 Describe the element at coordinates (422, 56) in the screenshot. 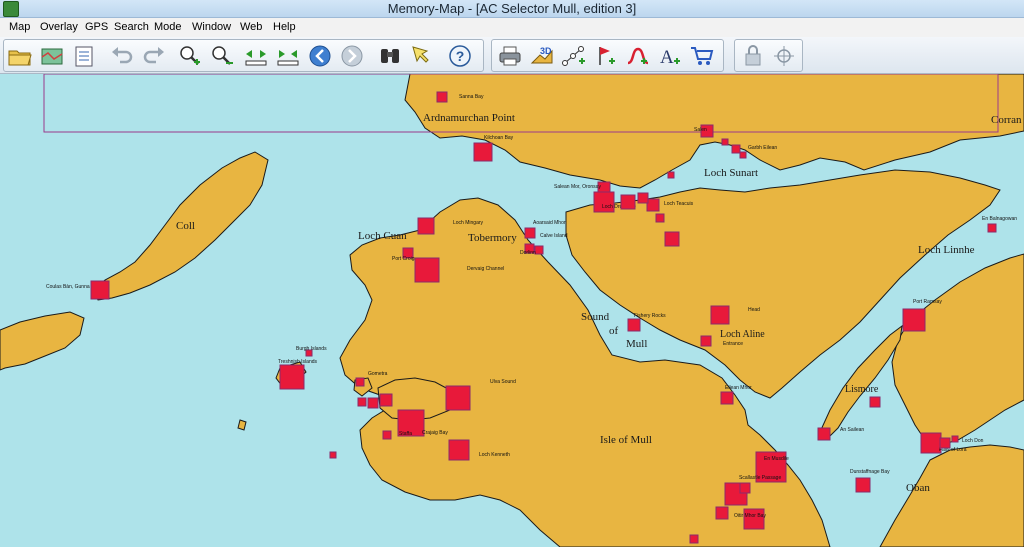

I see `select-pointer-icon` at that location.